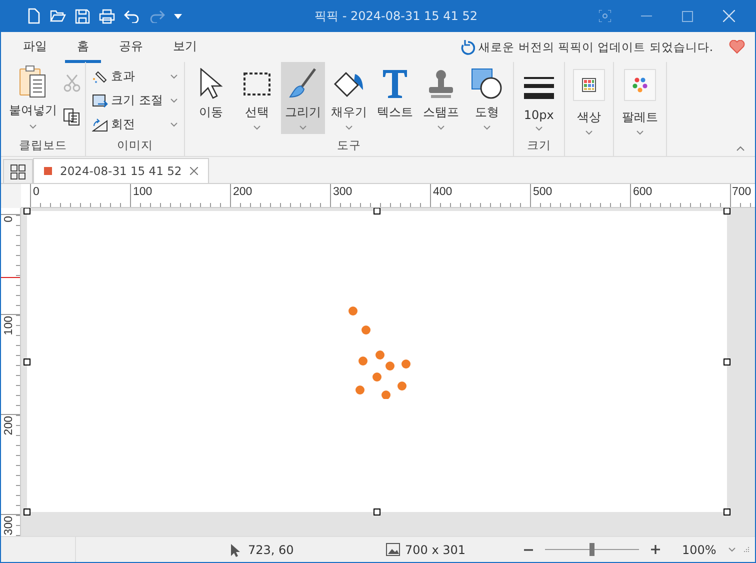  Describe the element at coordinates (435, 549) in the screenshot. I see `image-size: 700 x 301` at that location.